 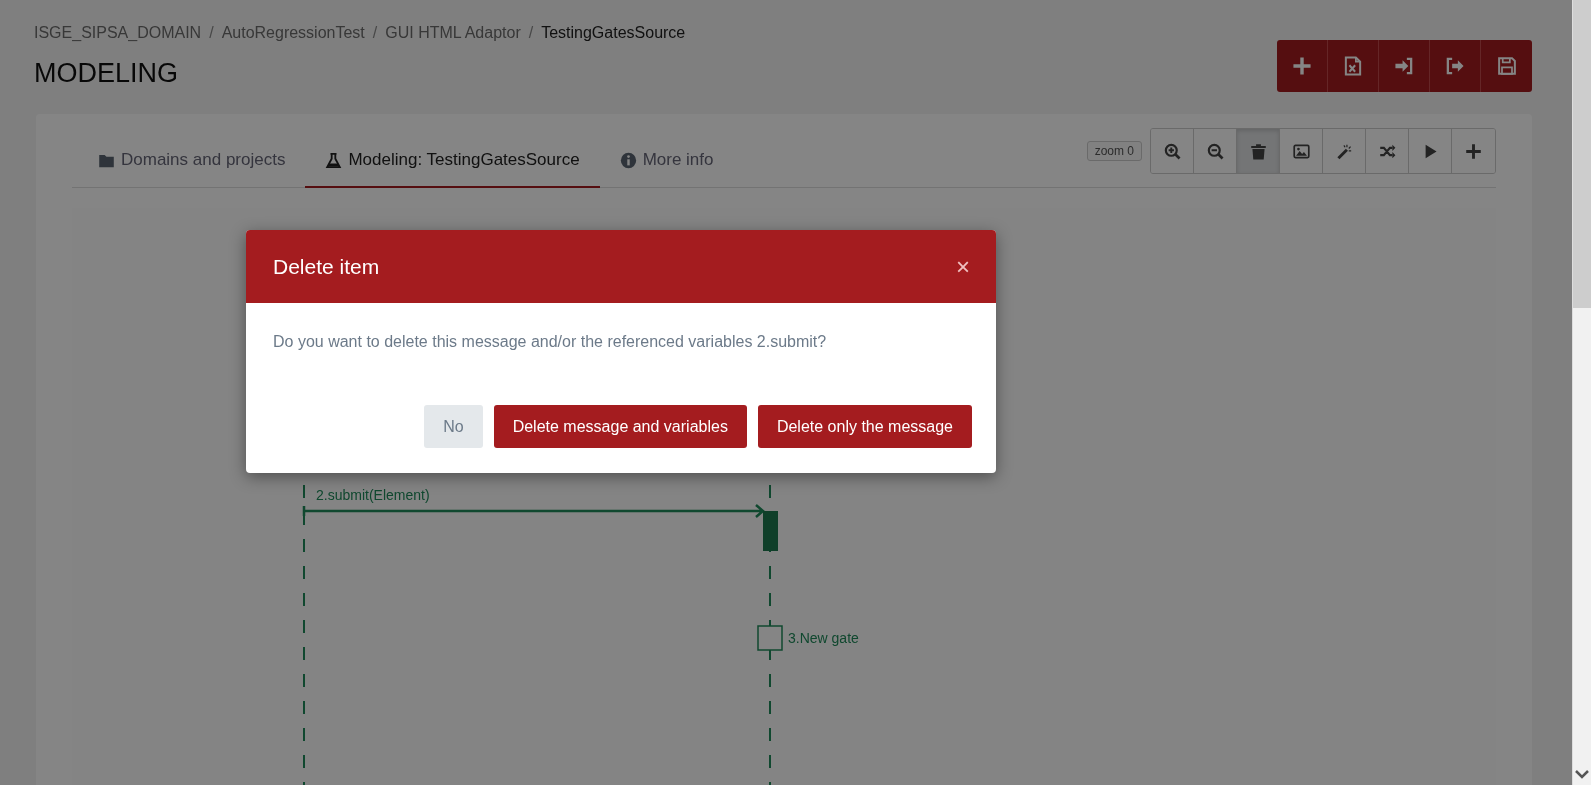 I want to click on cancel-button: No, so click(x=453, y=426).